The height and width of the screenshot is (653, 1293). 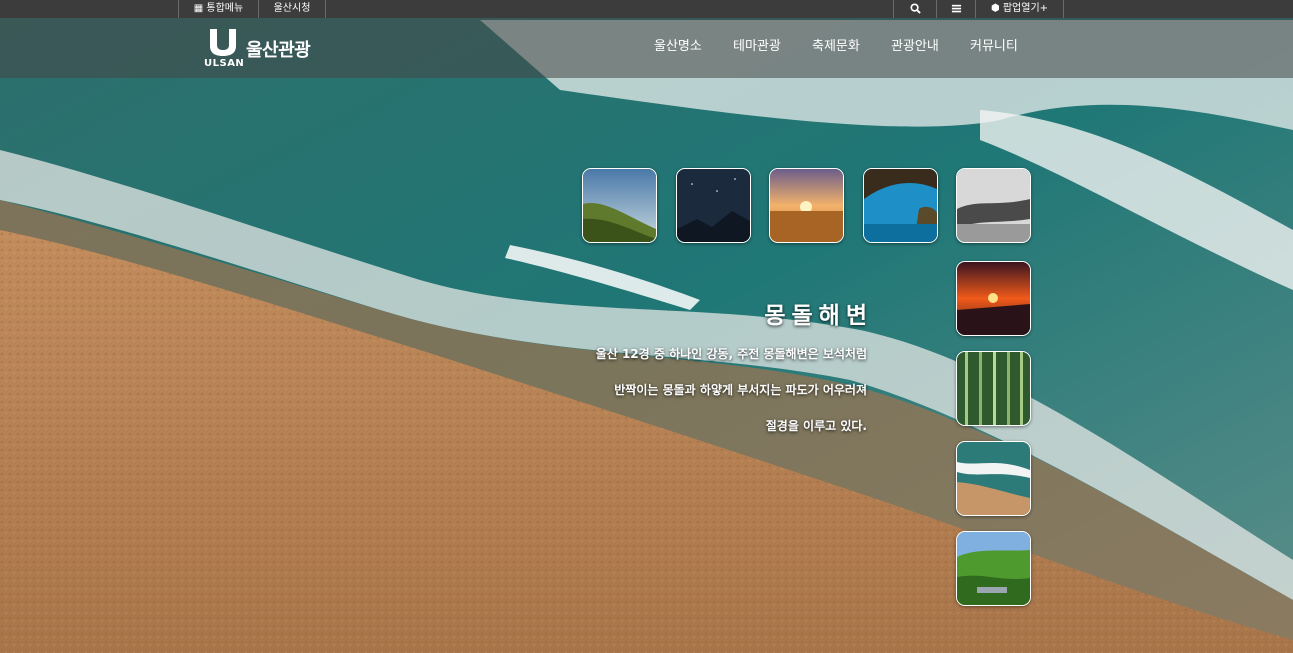 I want to click on hero-description-line: 반짝이는 몽돌과 하얗게 부서지는 파도가 어우러져, so click(x=740, y=390).